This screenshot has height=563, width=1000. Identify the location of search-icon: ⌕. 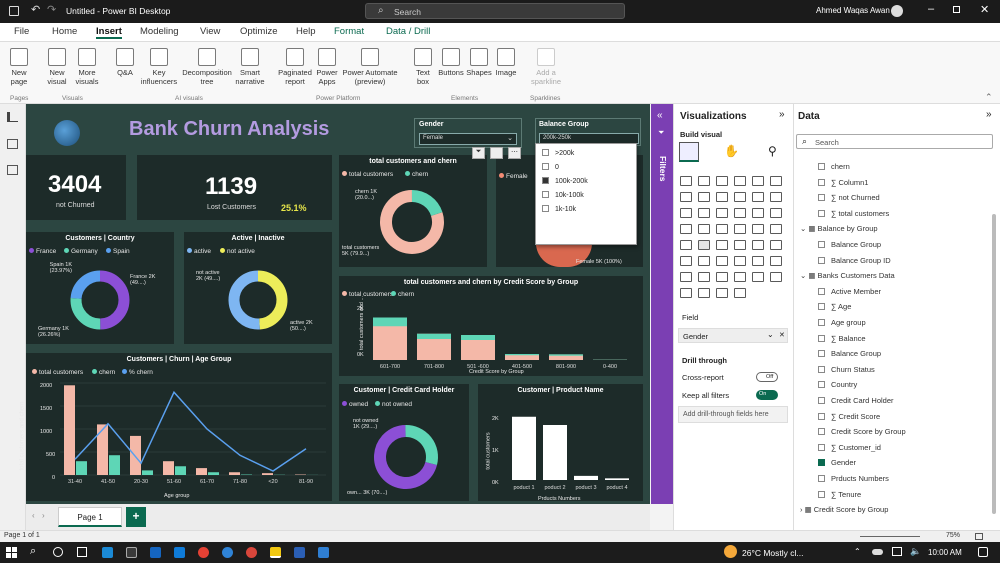
(33, 551).